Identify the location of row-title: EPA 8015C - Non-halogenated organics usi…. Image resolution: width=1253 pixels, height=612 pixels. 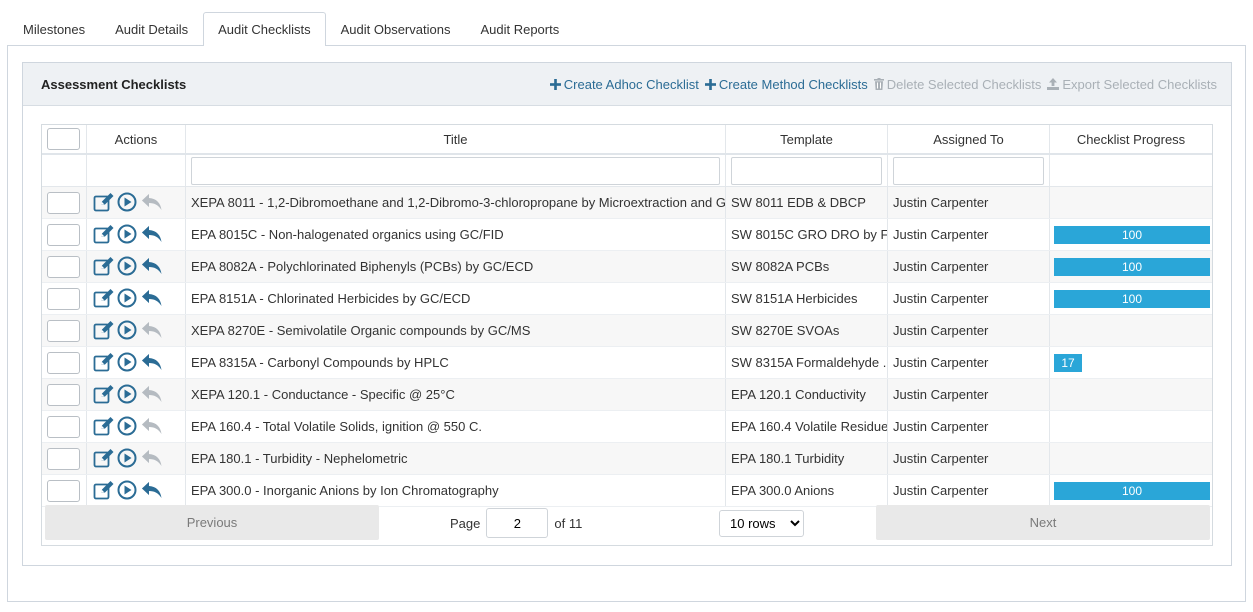
(456, 234).